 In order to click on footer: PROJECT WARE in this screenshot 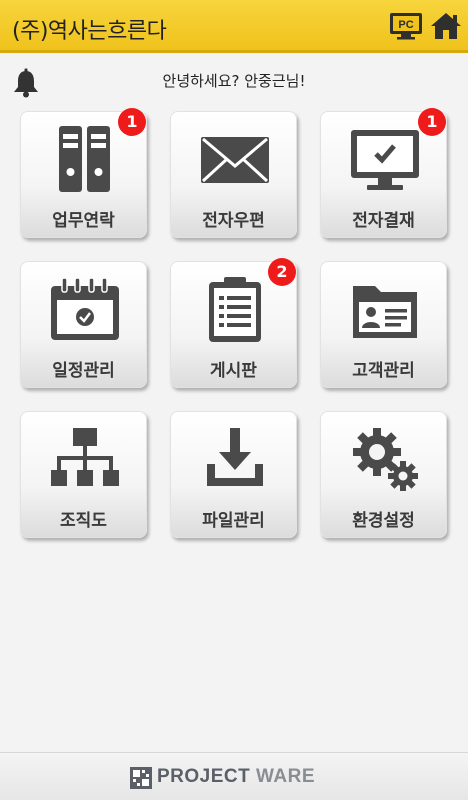, I will do `click(234, 776)`.